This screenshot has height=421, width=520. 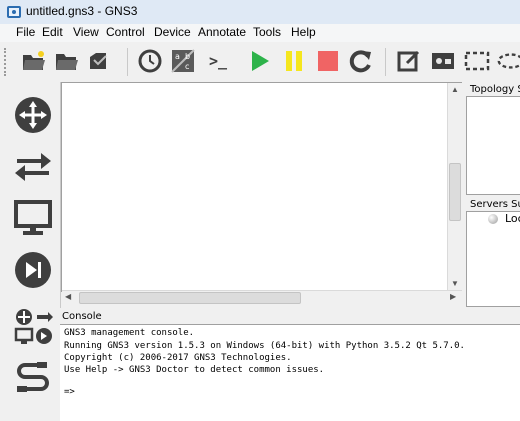 I want to click on terminal-button: >_, so click(x=218, y=61).